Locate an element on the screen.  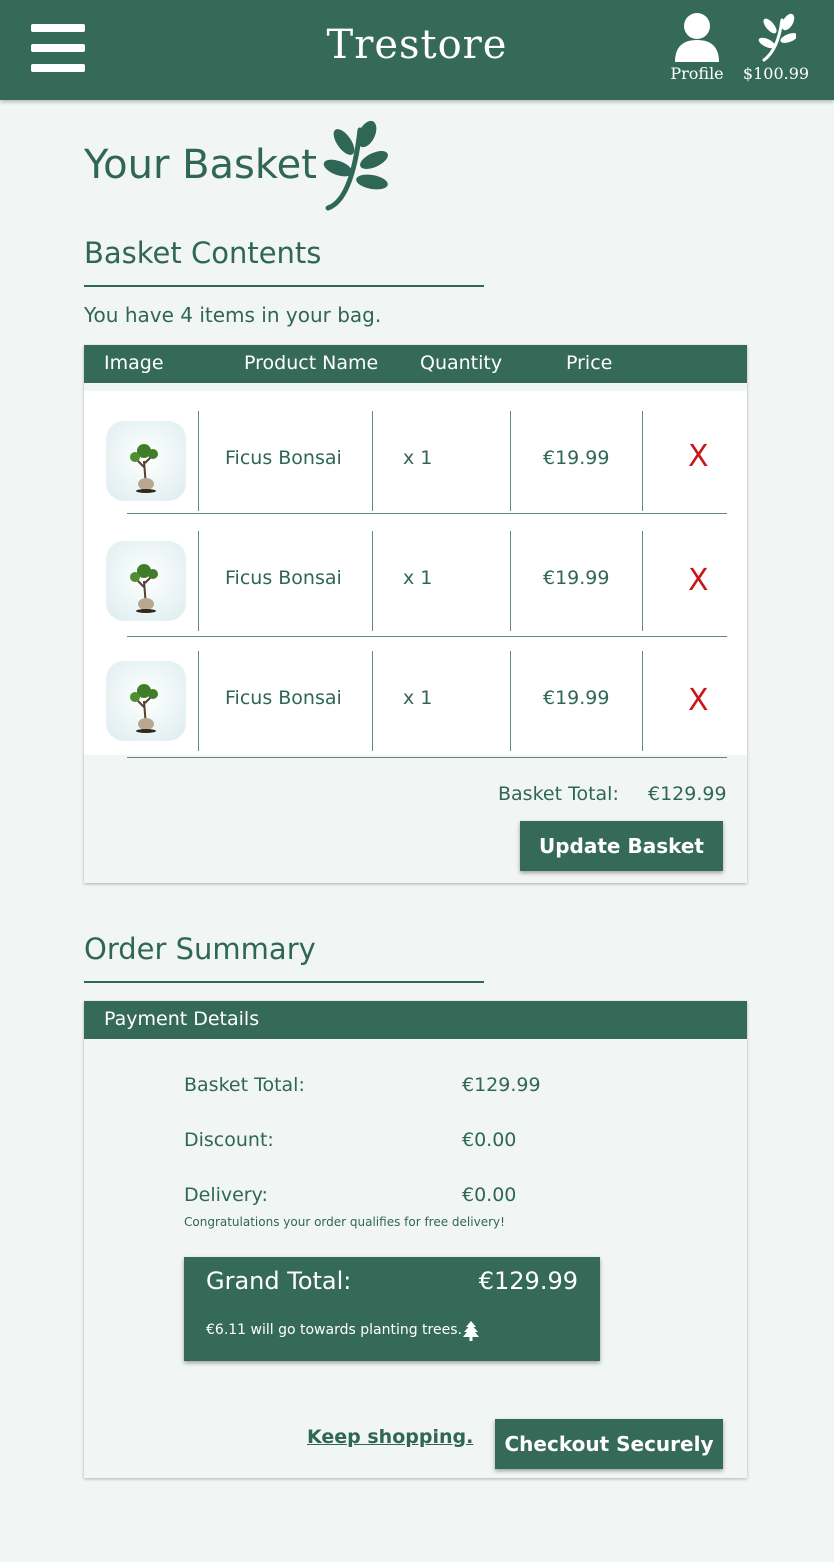
grand-total-value: €129.99 is located at coordinates (528, 1281).